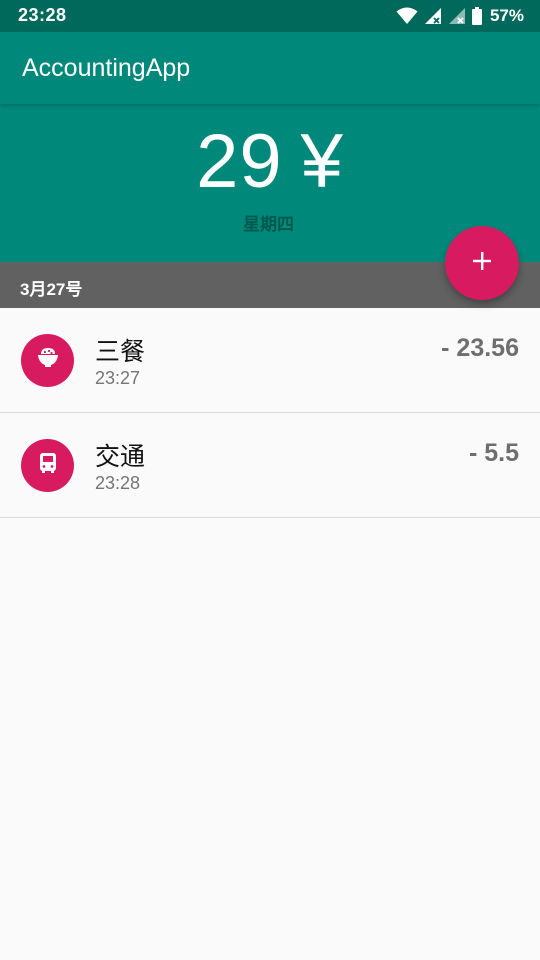 The height and width of the screenshot is (960, 540). I want to click on total-amount-value: 29, so click(239, 161).